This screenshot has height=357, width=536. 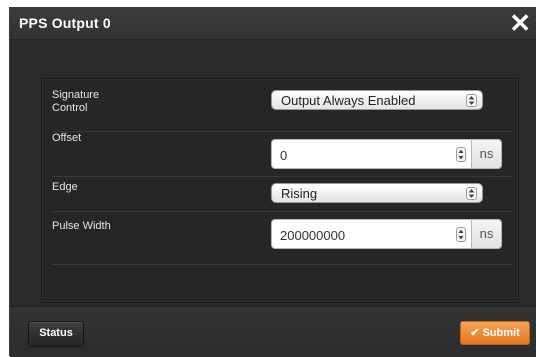 What do you see at coordinates (371, 154) in the screenshot?
I see `offset-input: 0` at bounding box center [371, 154].